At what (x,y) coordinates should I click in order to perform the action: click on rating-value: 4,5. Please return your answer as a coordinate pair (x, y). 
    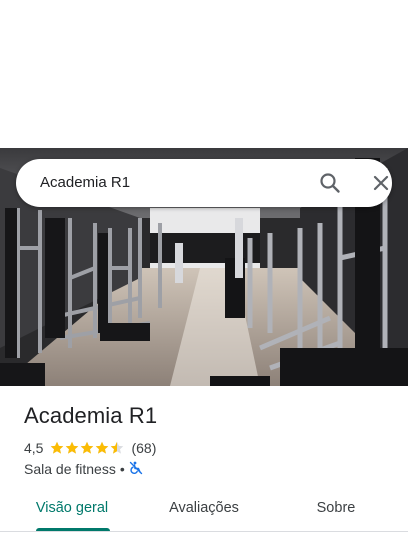
    Looking at the image, I should click on (34, 448).